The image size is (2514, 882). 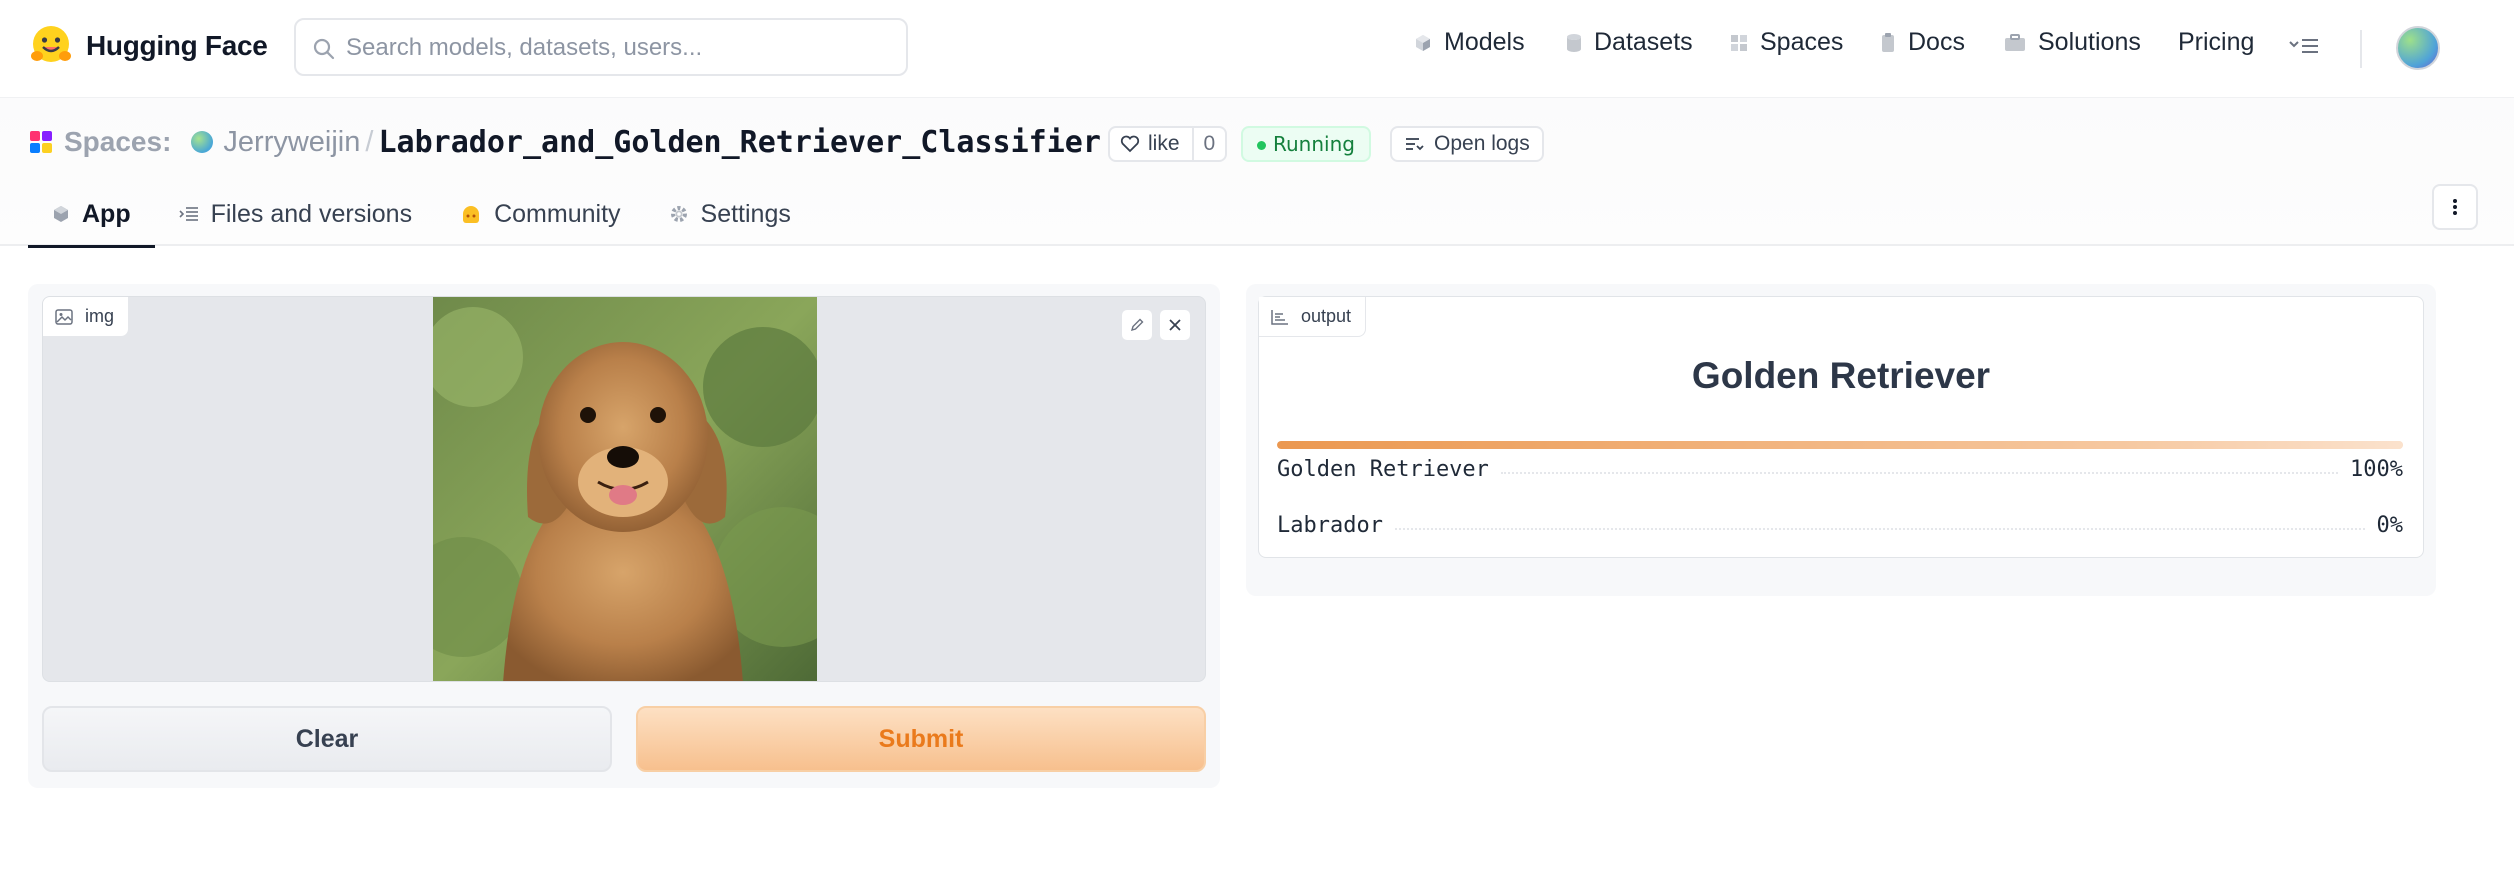 I want to click on output-label-text: output, so click(x=1326, y=316).